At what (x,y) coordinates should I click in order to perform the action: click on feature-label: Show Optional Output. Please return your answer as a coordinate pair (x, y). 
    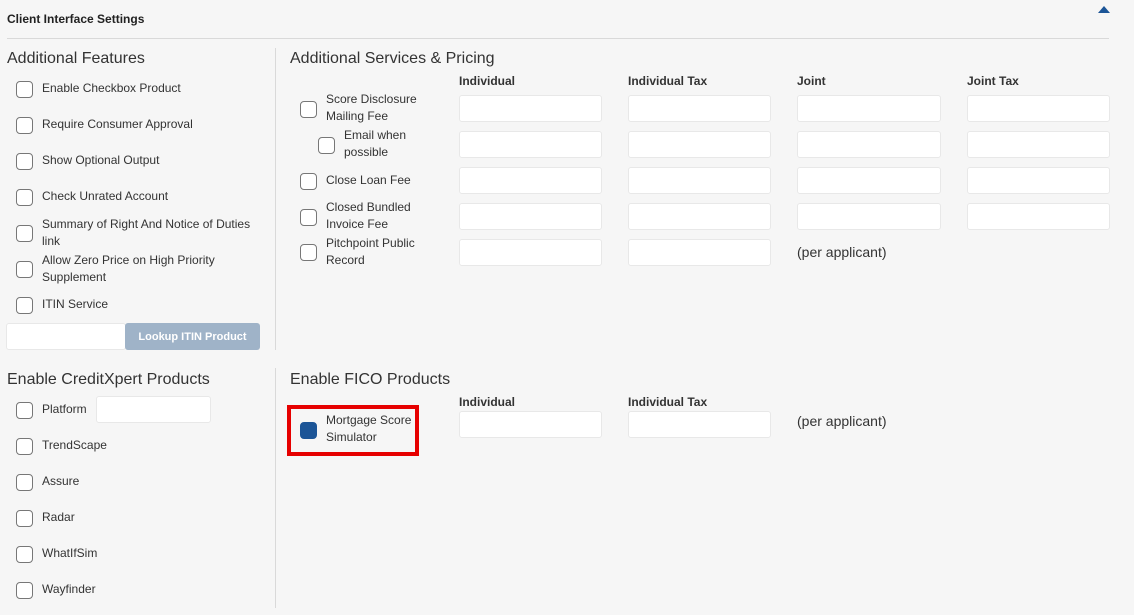
    Looking at the image, I should click on (101, 160).